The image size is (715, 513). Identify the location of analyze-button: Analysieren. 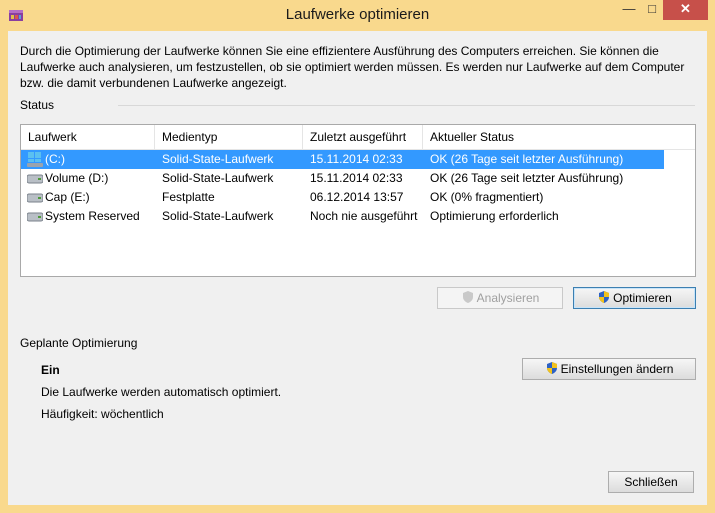
(500, 298).